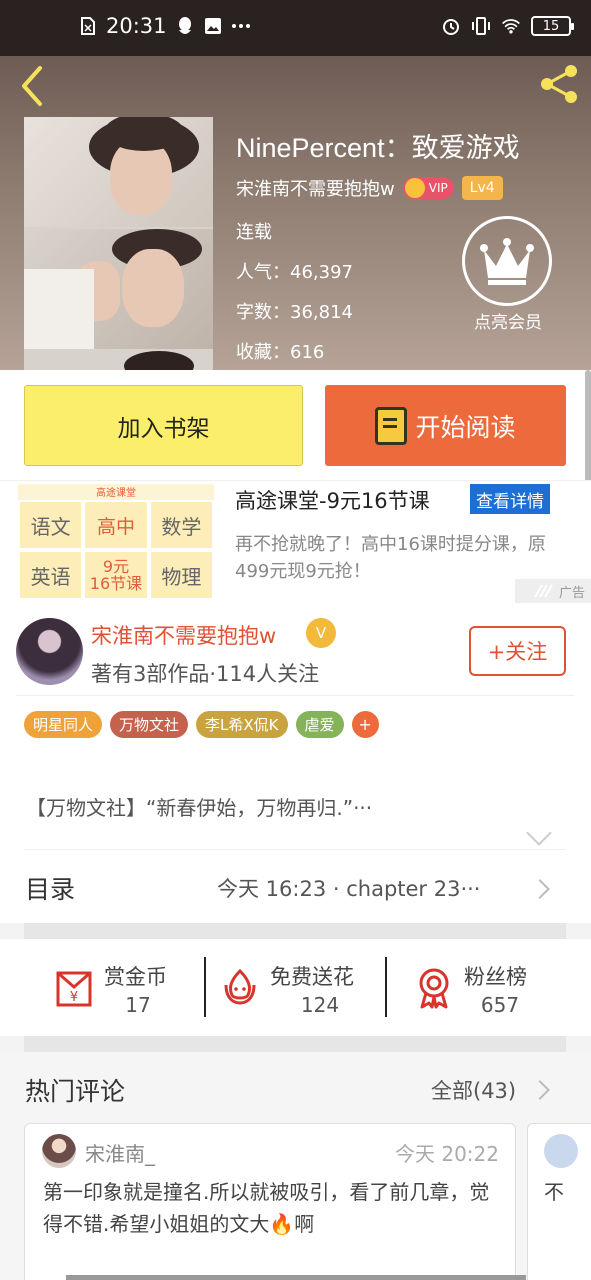 Image resolution: width=591 pixels, height=1280 pixels. What do you see at coordinates (473, 1090) in the screenshot?
I see `all-comments-link: 全部(43)` at bounding box center [473, 1090].